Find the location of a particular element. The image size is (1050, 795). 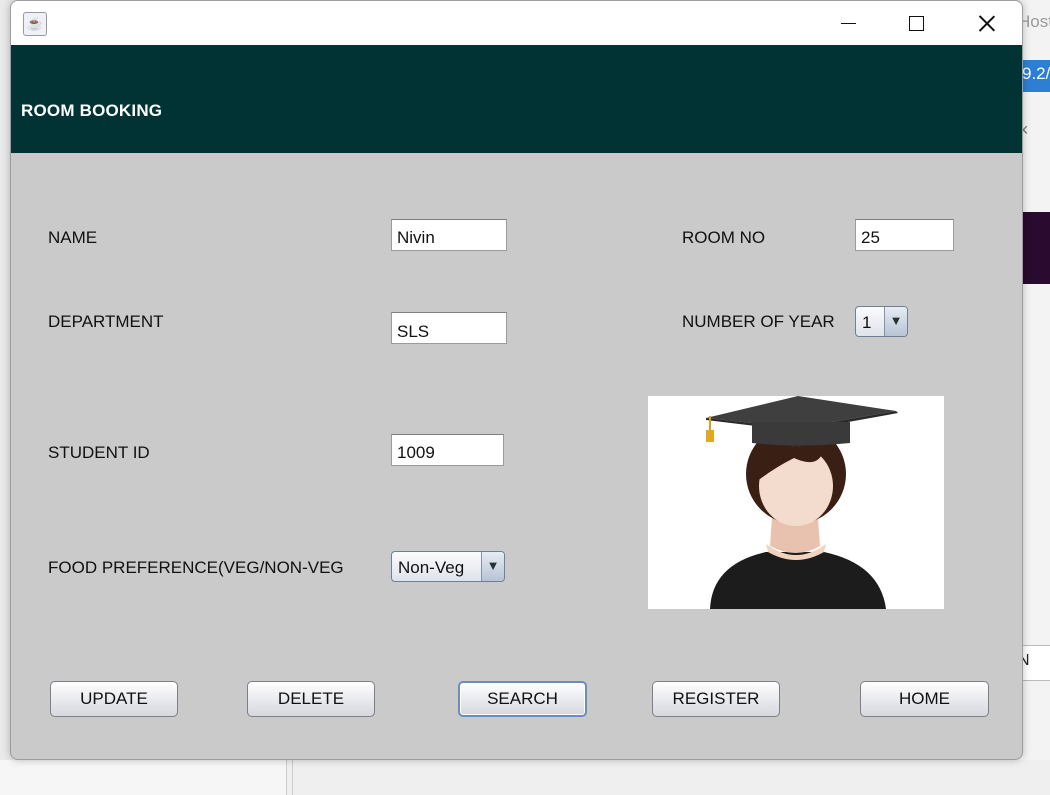

home-button: HOME is located at coordinates (924, 699).